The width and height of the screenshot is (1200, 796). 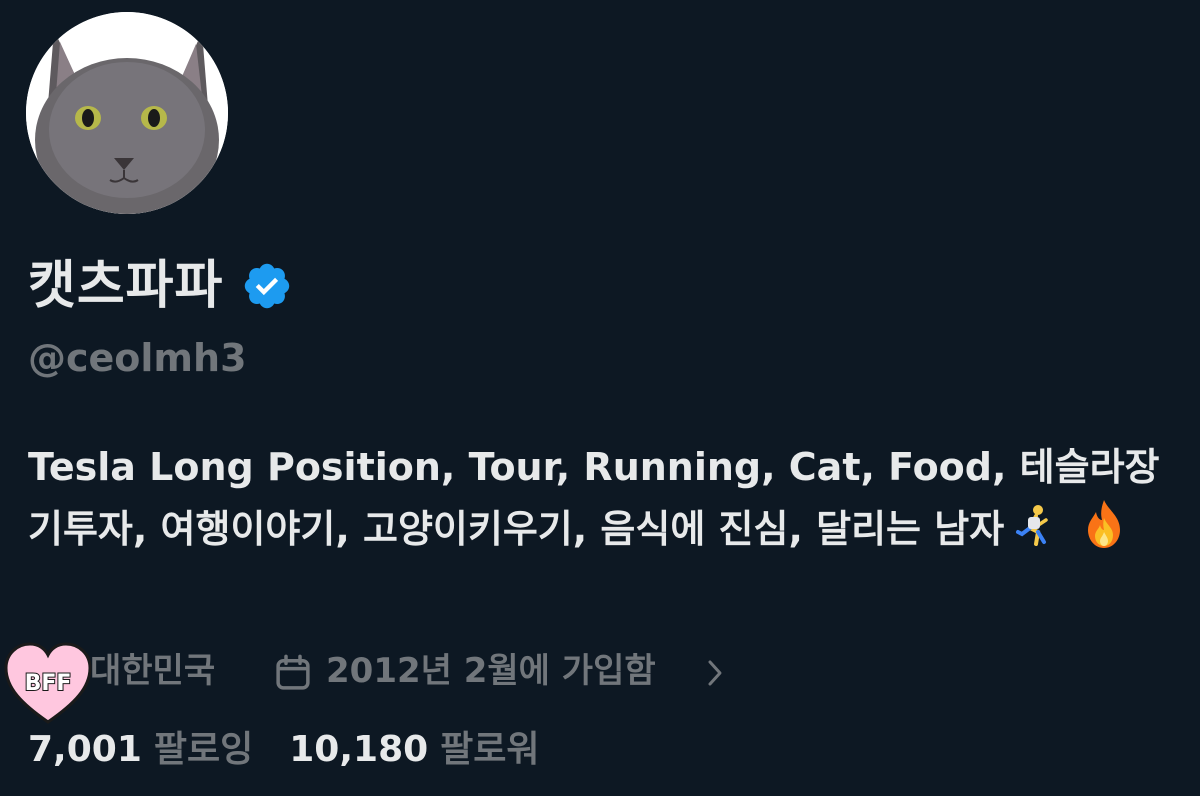 I want to click on cat-avatar-image, so click(x=127, y=113).